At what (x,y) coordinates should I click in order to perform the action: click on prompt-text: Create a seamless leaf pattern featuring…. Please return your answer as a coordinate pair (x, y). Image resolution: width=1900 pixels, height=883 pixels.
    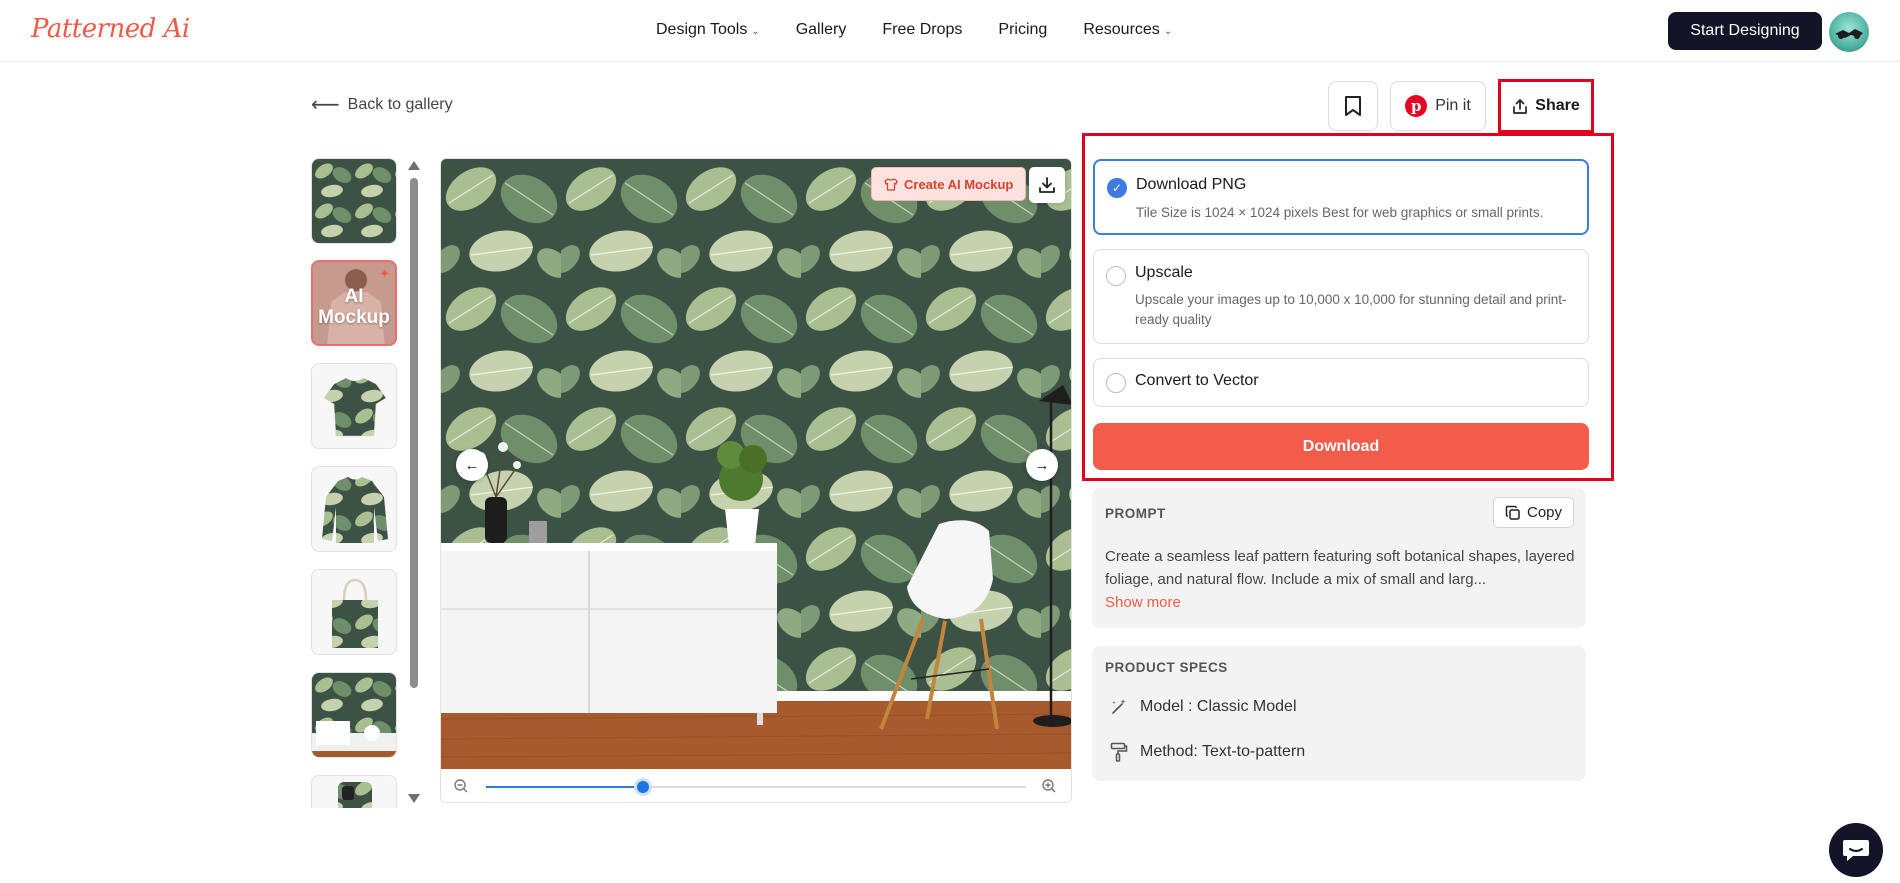
    Looking at the image, I should click on (1340, 568).